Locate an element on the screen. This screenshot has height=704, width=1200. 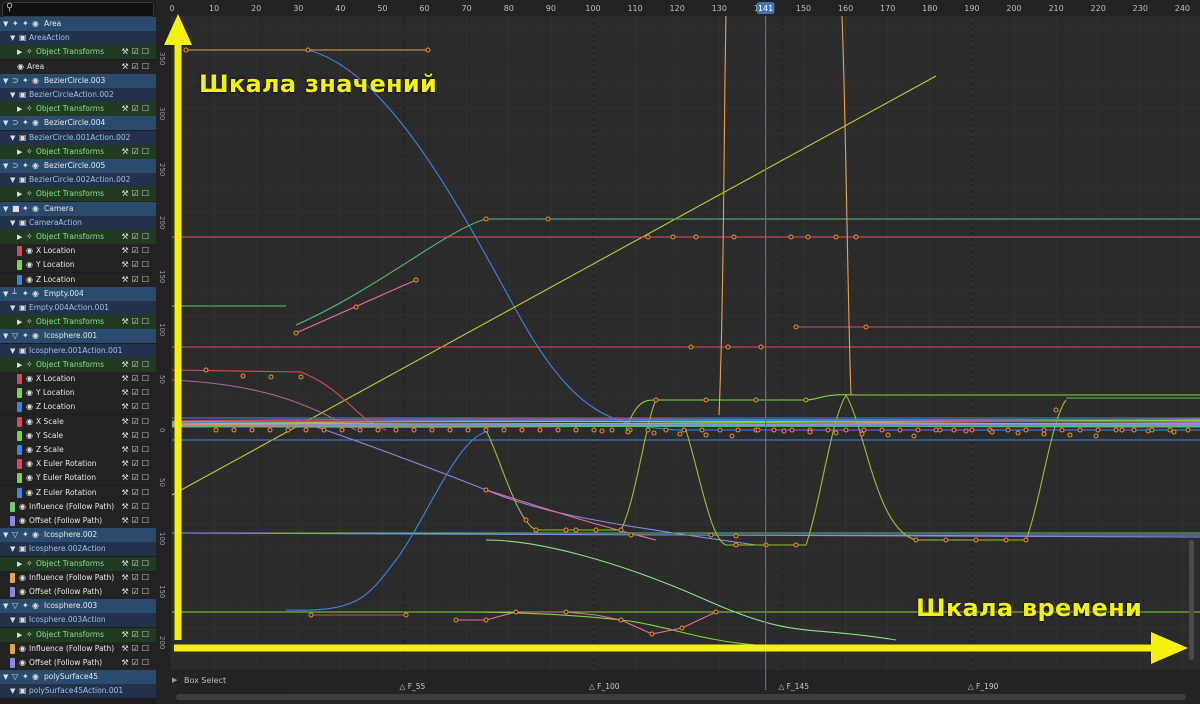
expand-arrow-icon: ▶ is located at coordinates (19, 365).